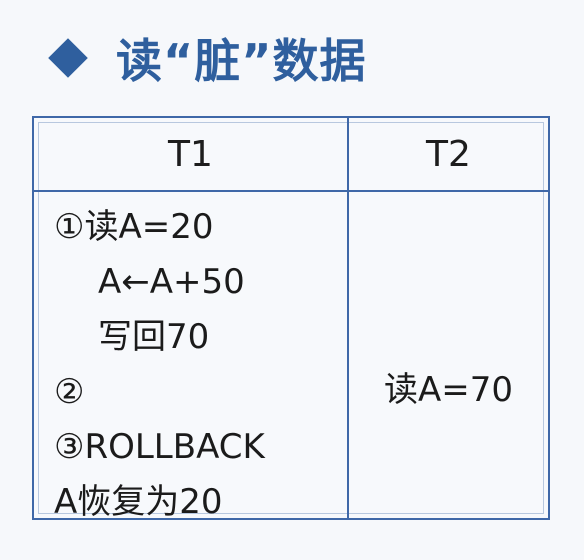  Describe the element at coordinates (448, 390) in the screenshot. I see `t2-cell: 读A=70` at that location.